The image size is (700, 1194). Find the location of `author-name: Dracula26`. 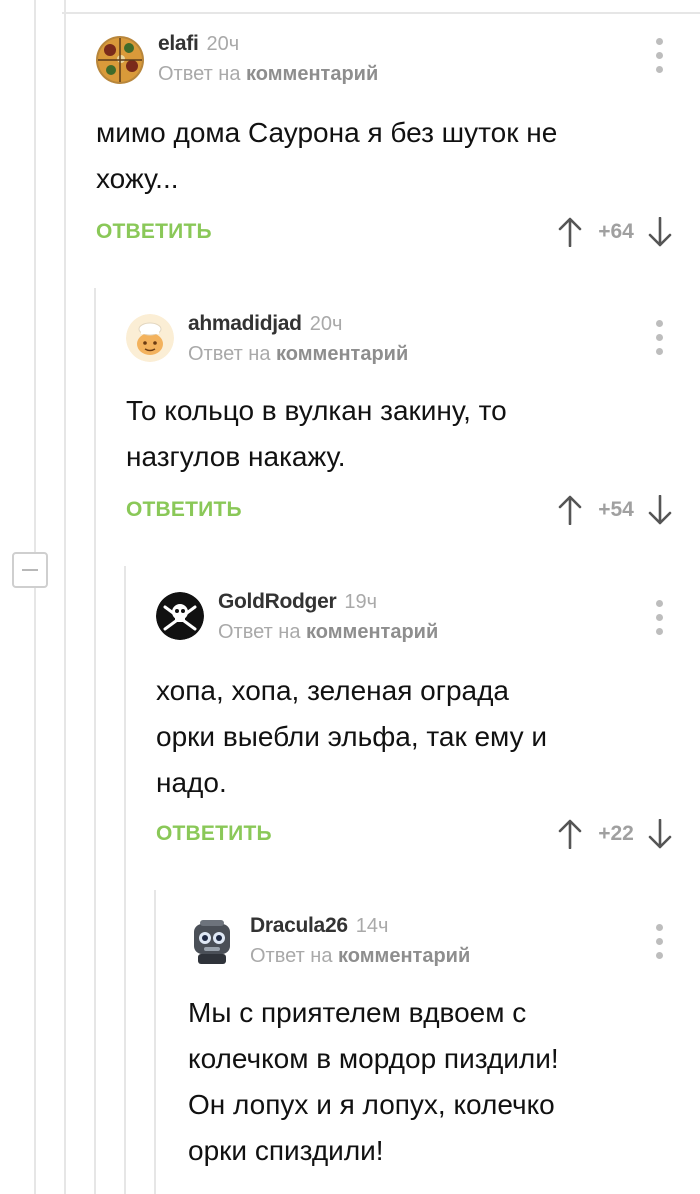

author-name: Dracula26 is located at coordinates (299, 925).